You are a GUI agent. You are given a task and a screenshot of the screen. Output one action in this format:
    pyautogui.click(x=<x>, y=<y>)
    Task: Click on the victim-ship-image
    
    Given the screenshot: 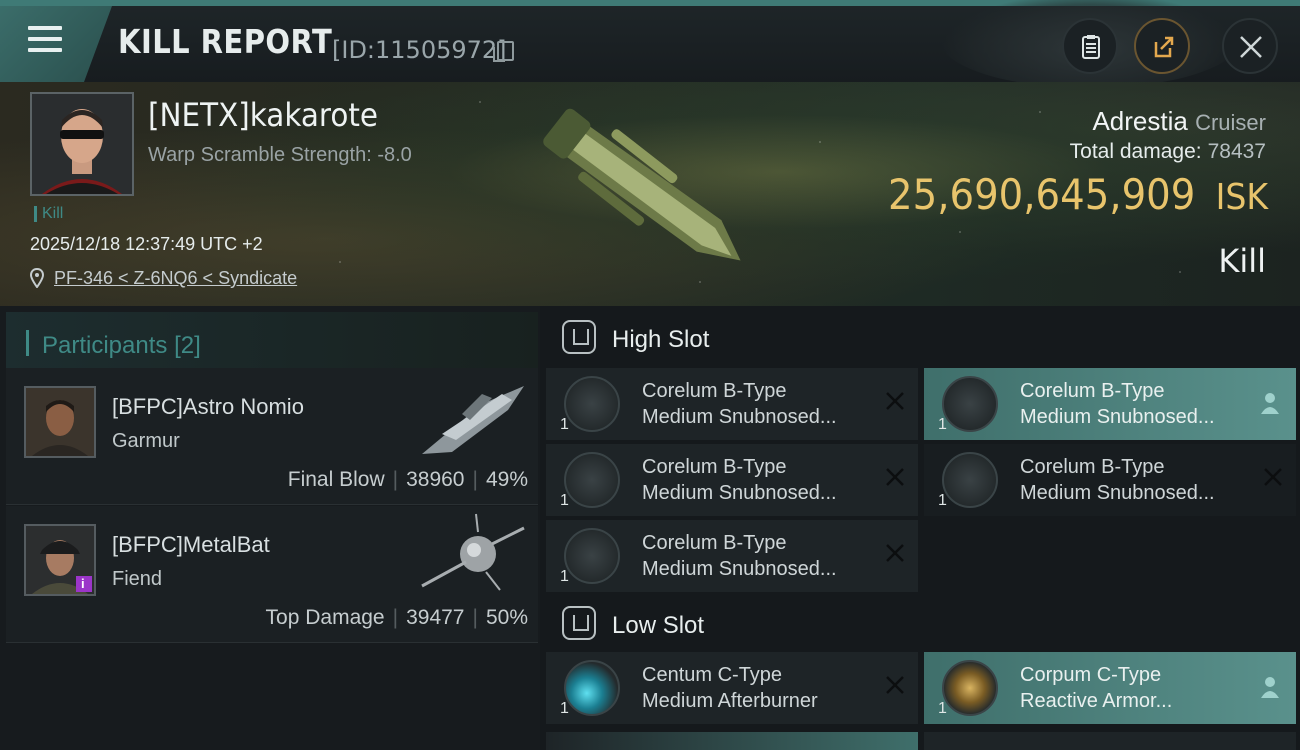 What is the action you would take?
    pyautogui.click(x=645, y=196)
    